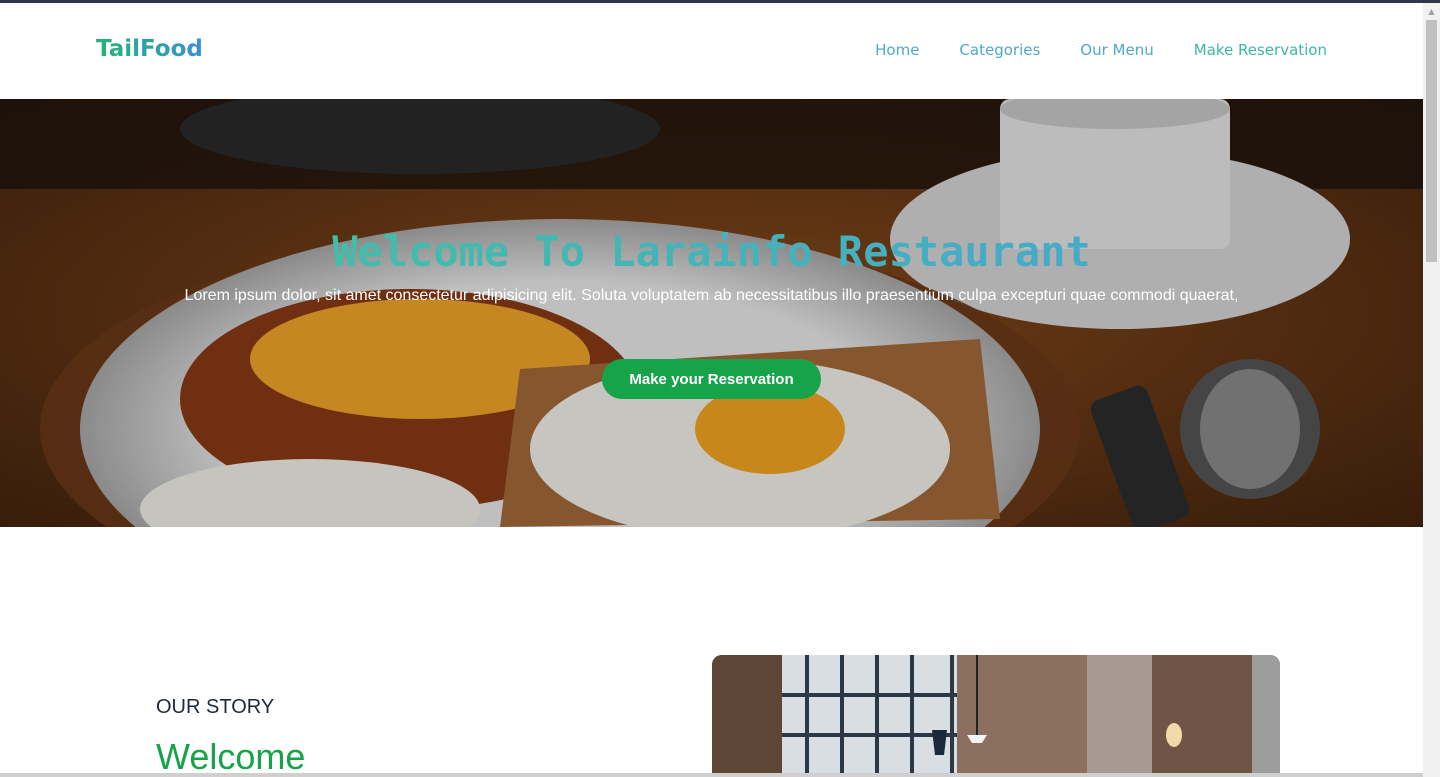 This screenshot has height=777, width=1440. What do you see at coordinates (711, 379) in the screenshot?
I see `make-reservation-button: Make your Reservation` at bounding box center [711, 379].